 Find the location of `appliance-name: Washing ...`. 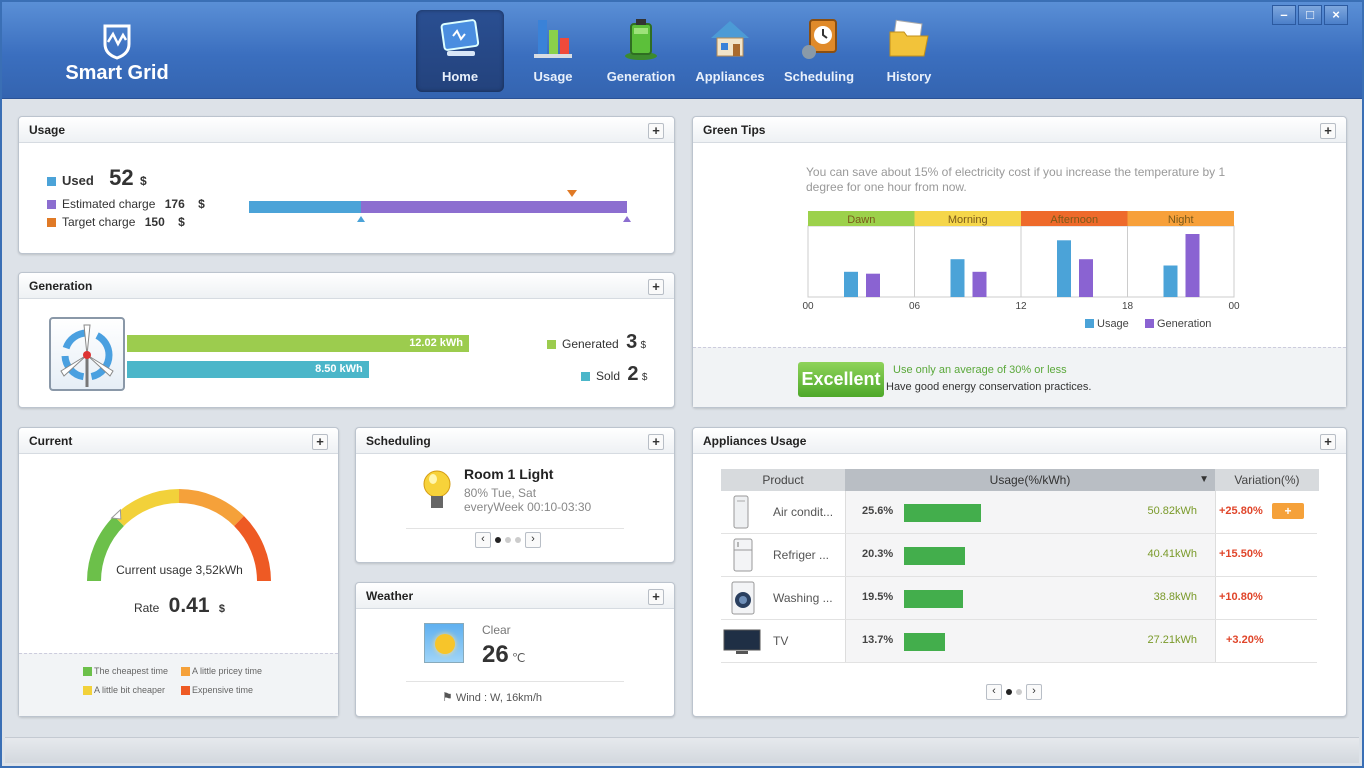

appliance-name: Washing ... is located at coordinates (803, 598).